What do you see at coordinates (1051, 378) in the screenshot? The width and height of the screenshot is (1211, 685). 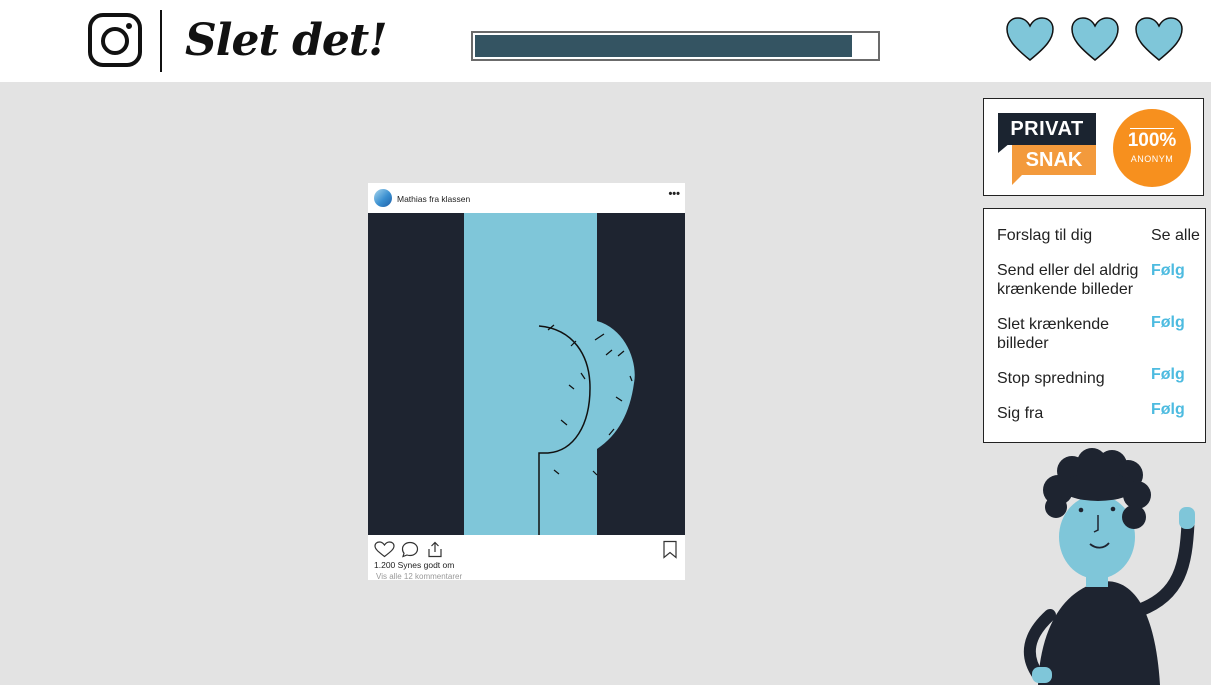 I see `suggestion-text: Stop spredning` at bounding box center [1051, 378].